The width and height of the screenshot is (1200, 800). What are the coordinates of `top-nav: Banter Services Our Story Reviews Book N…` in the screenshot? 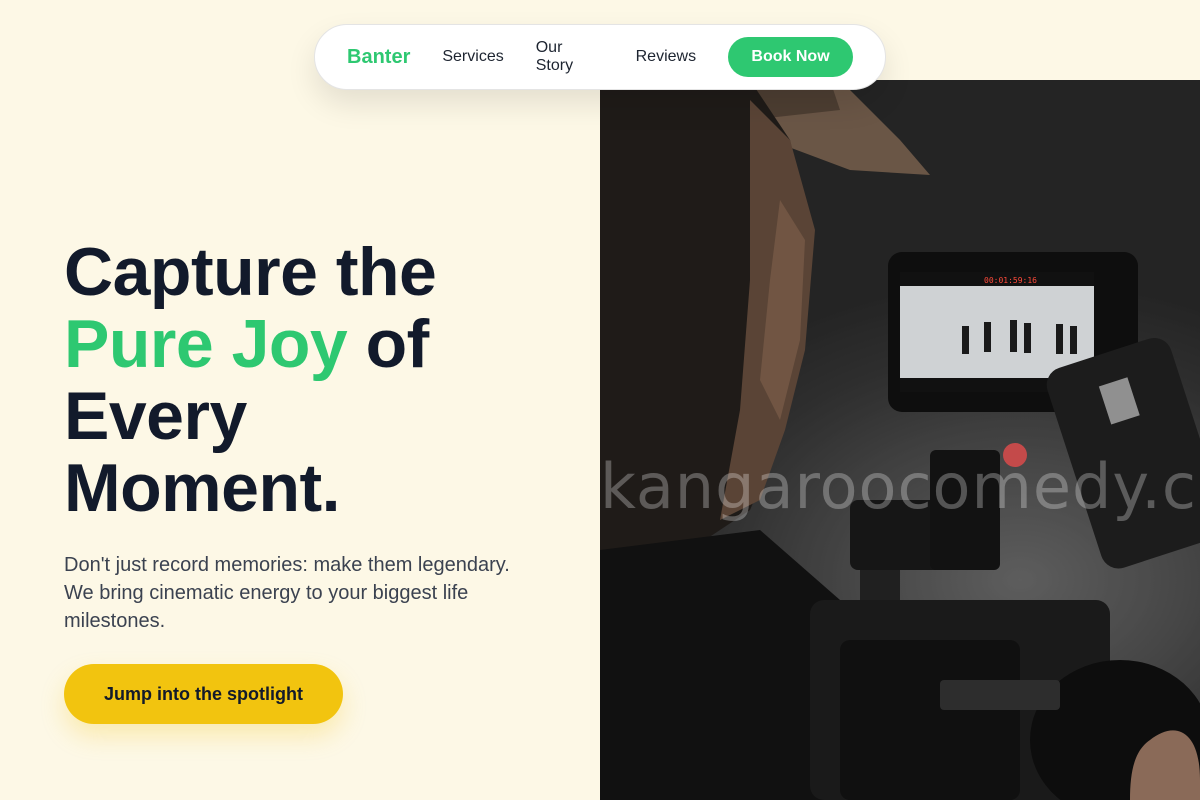 It's located at (600, 57).